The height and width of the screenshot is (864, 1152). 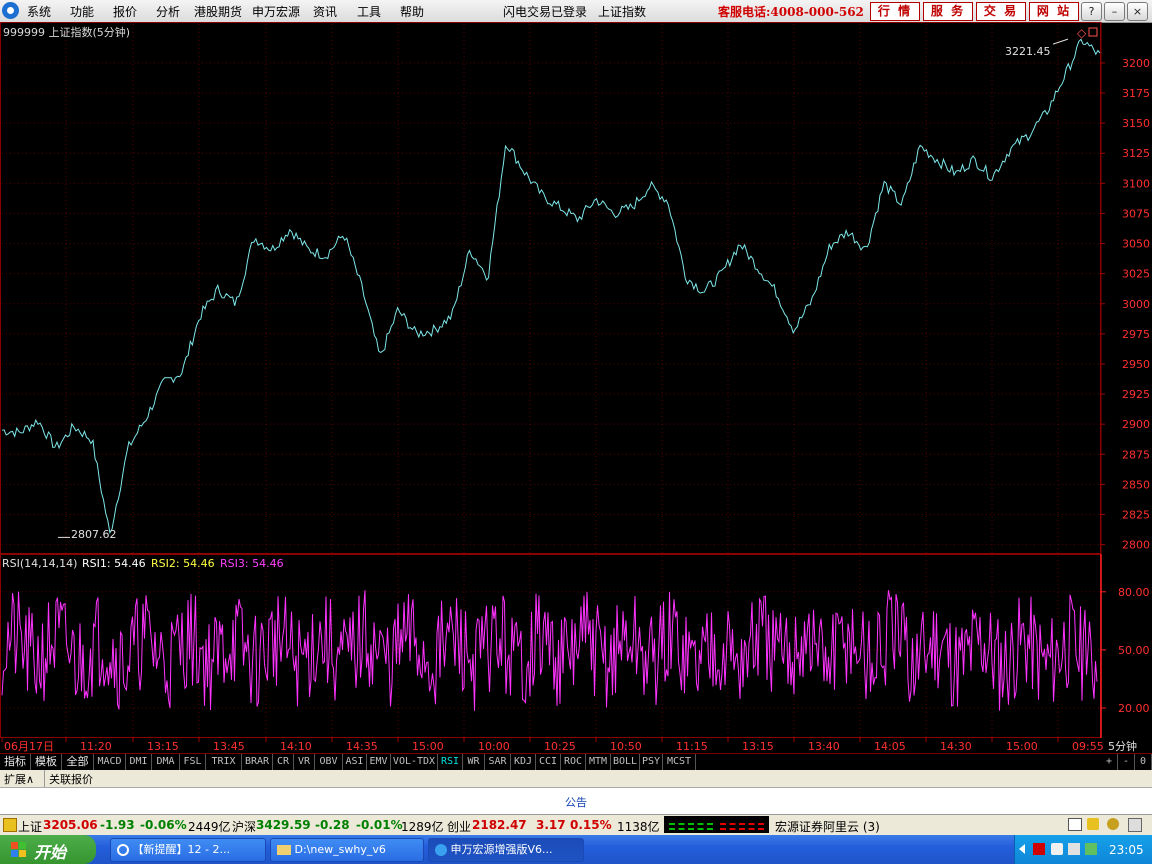 I want to click on signal-icon, so click(x=1113, y=824).